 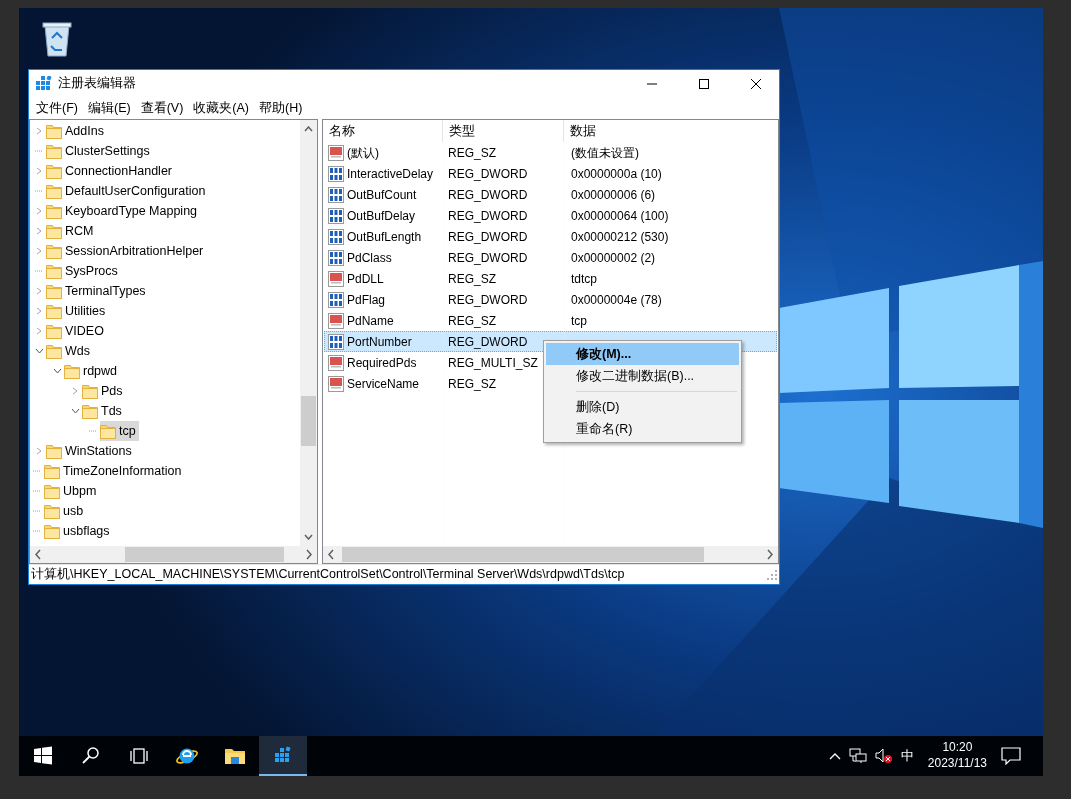 What do you see at coordinates (119, 431) in the screenshot?
I see `tree-item: tcp` at bounding box center [119, 431].